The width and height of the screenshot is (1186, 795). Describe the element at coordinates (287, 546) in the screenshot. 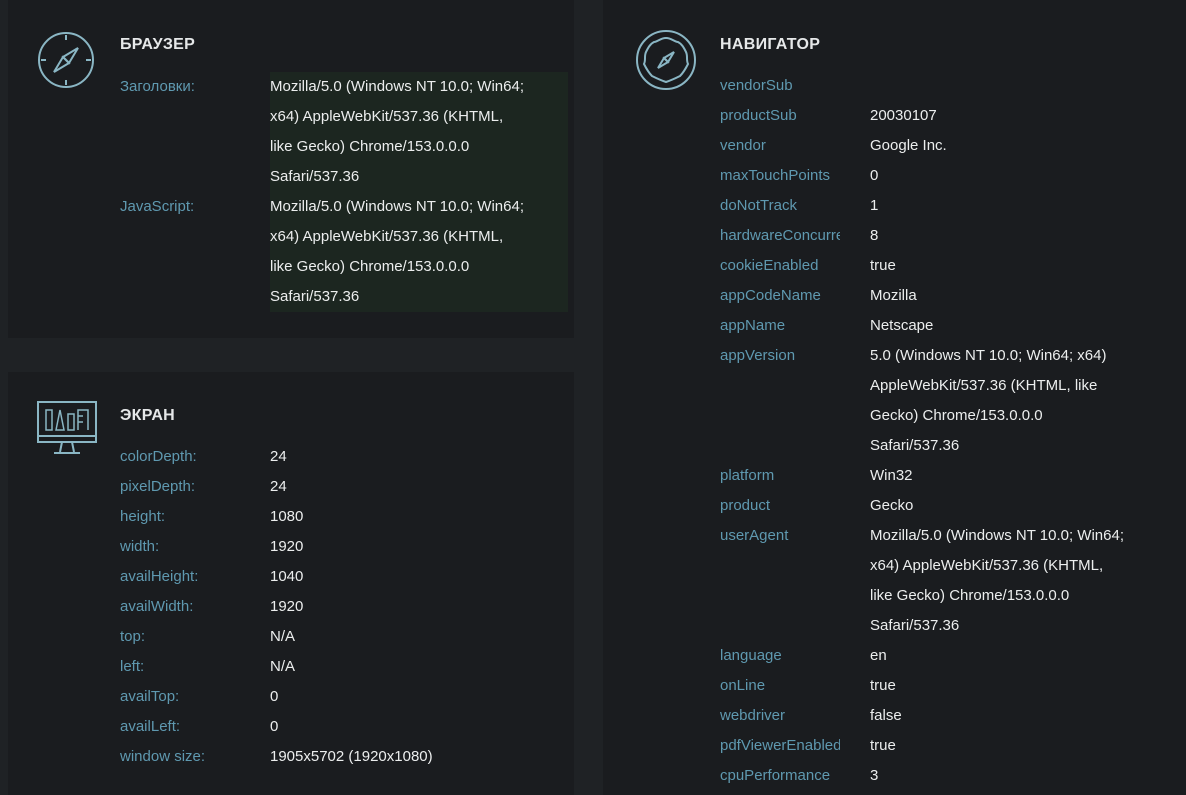

I see `screen-value: 1920` at that location.